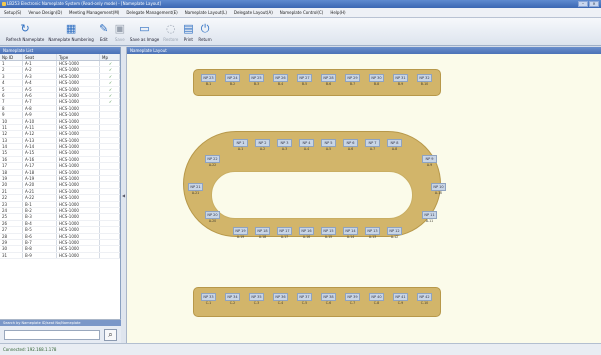 This screenshot has width=601, height=355. Describe the element at coordinates (60, 256) in the screenshot. I see `table-row: 31 B-9 HCS-1000` at that location.